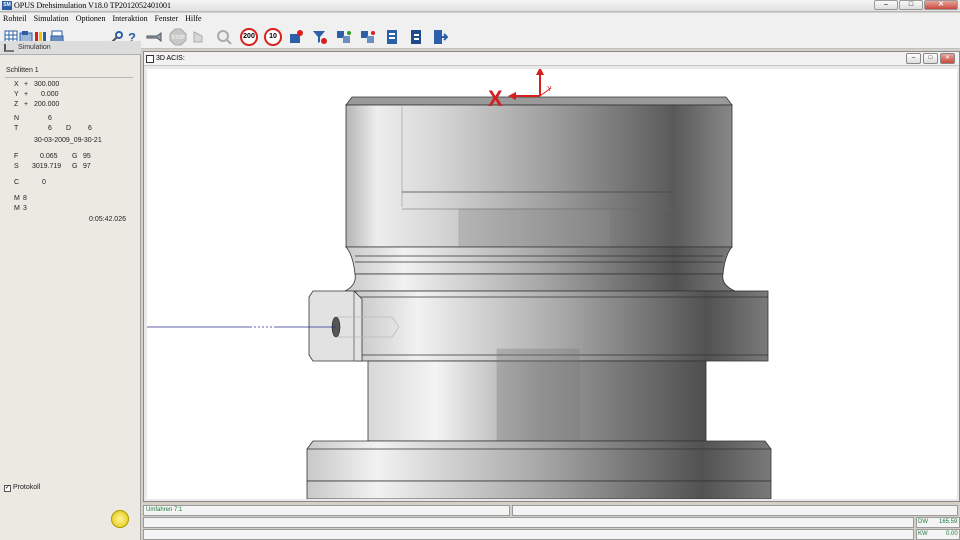 The image size is (960, 540). I want to click on time-value: 0:05:42.026, so click(107, 219).